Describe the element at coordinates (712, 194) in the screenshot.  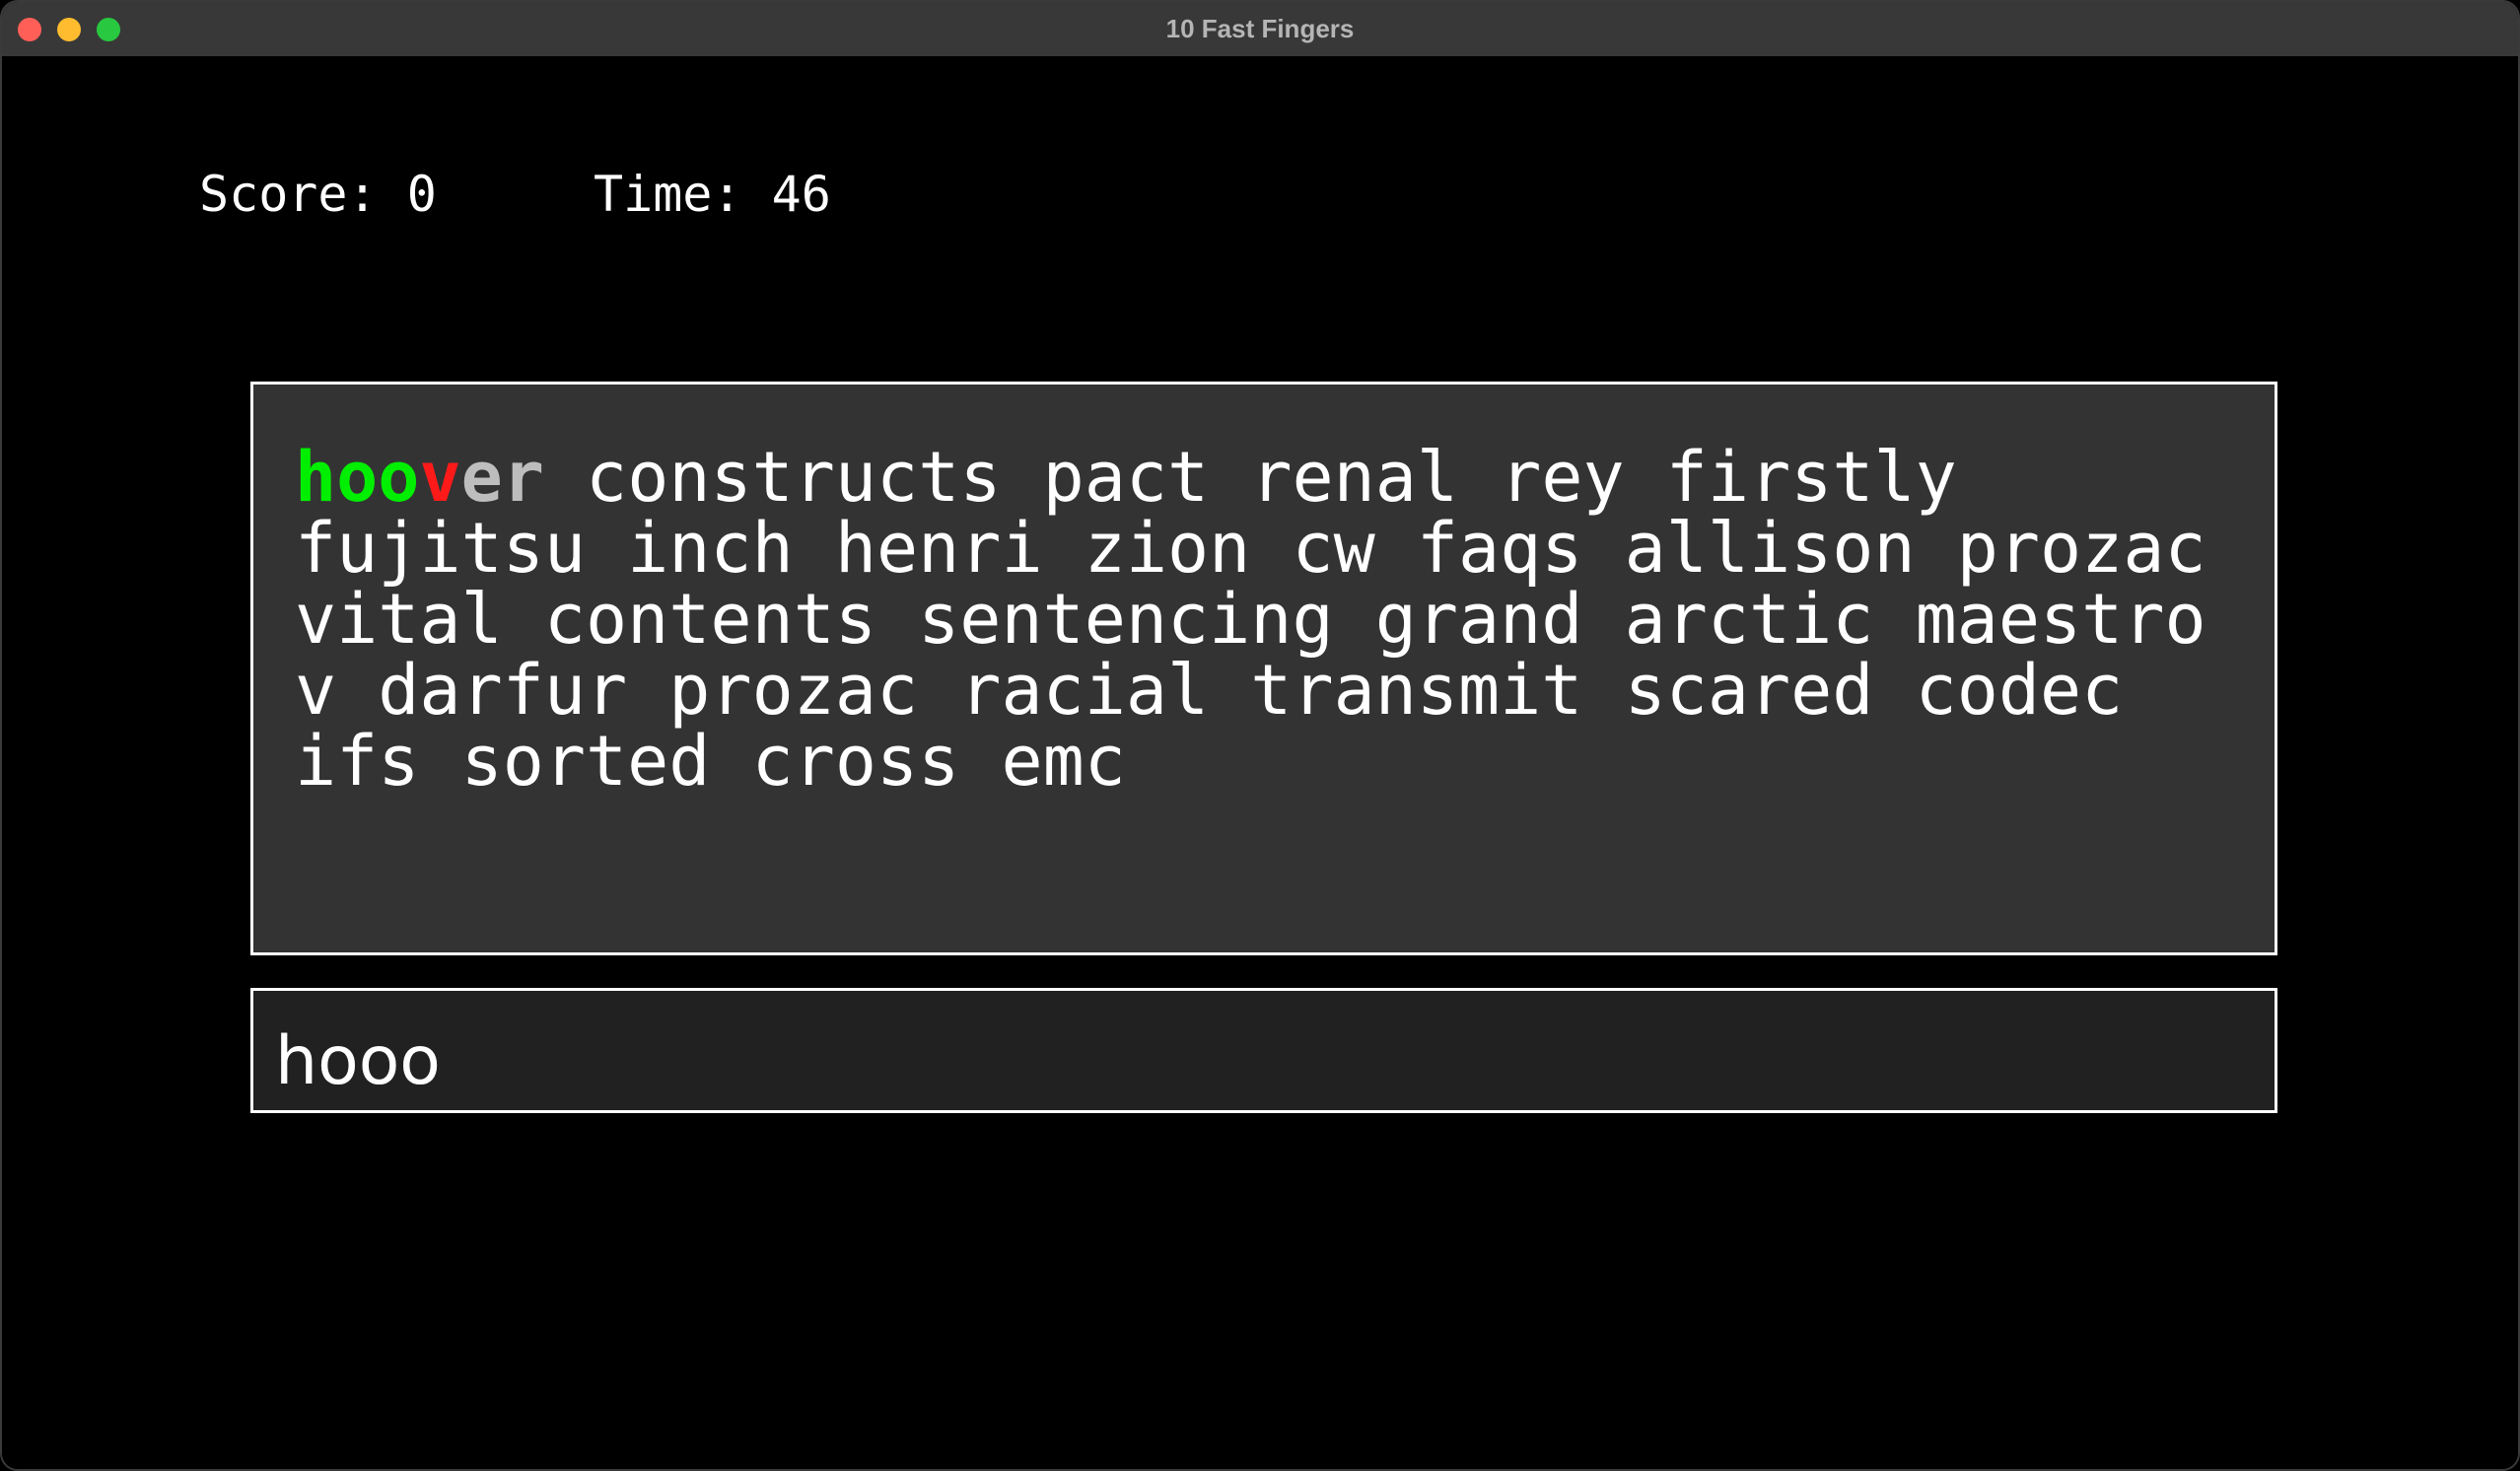
I see `time-display: Time: 46` at that location.